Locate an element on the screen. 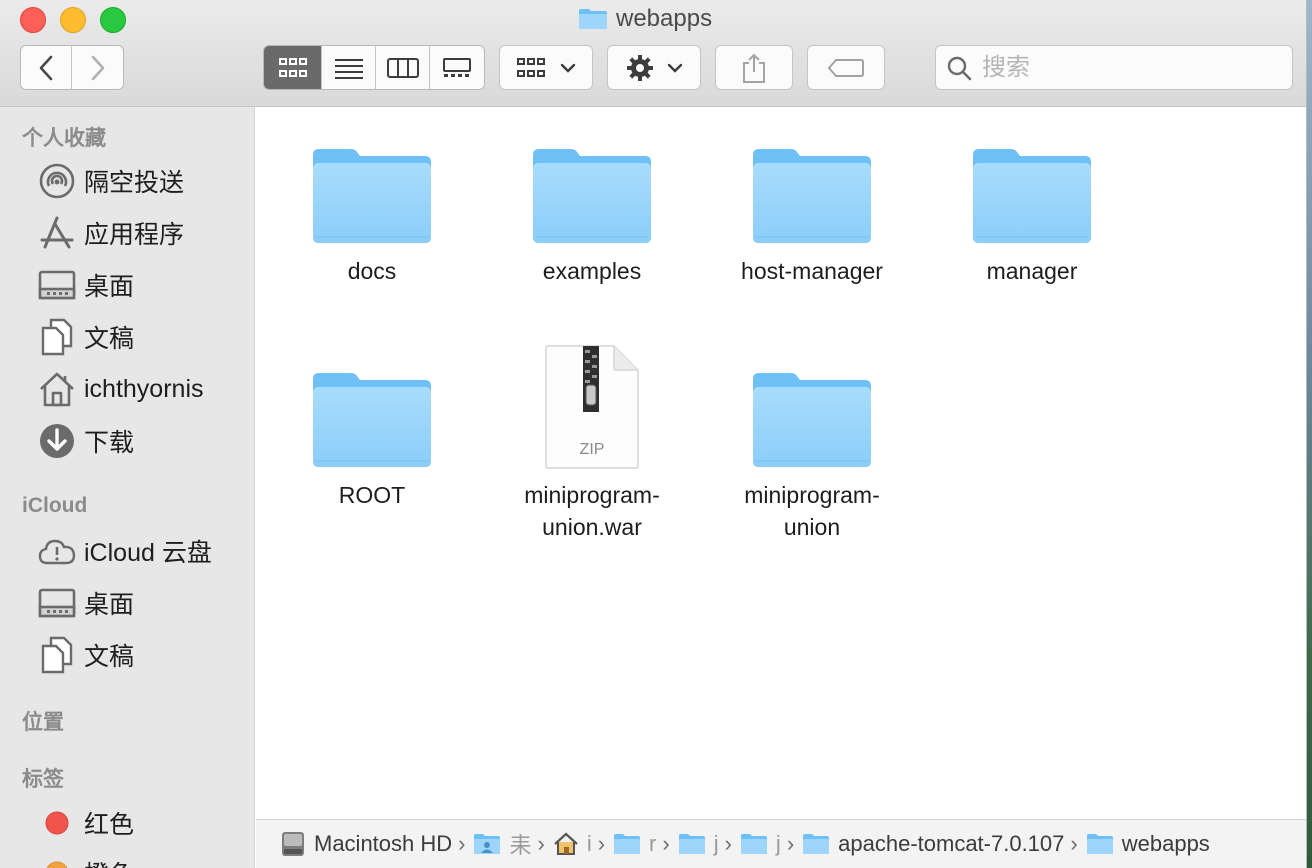 The image size is (1312, 868). file-name: ROOT is located at coordinates (372, 495).